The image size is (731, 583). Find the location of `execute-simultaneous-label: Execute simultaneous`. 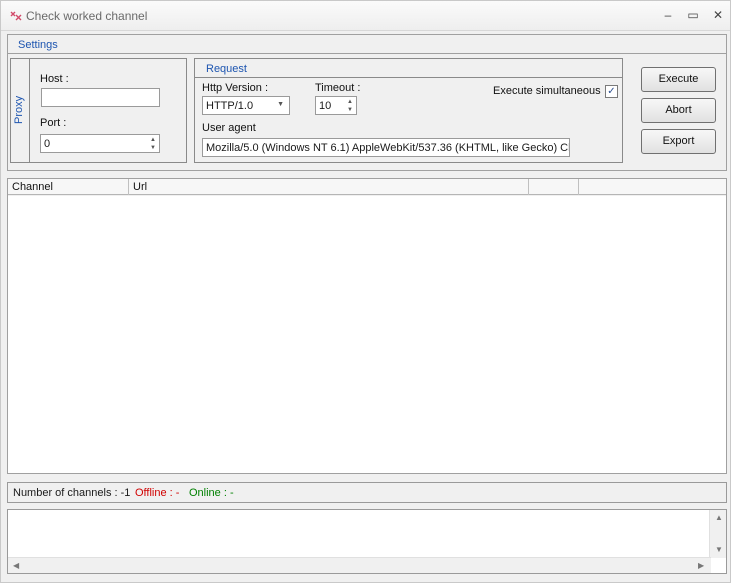

execute-simultaneous-label: Execute simultaneous is located at coordinates (547, 91).